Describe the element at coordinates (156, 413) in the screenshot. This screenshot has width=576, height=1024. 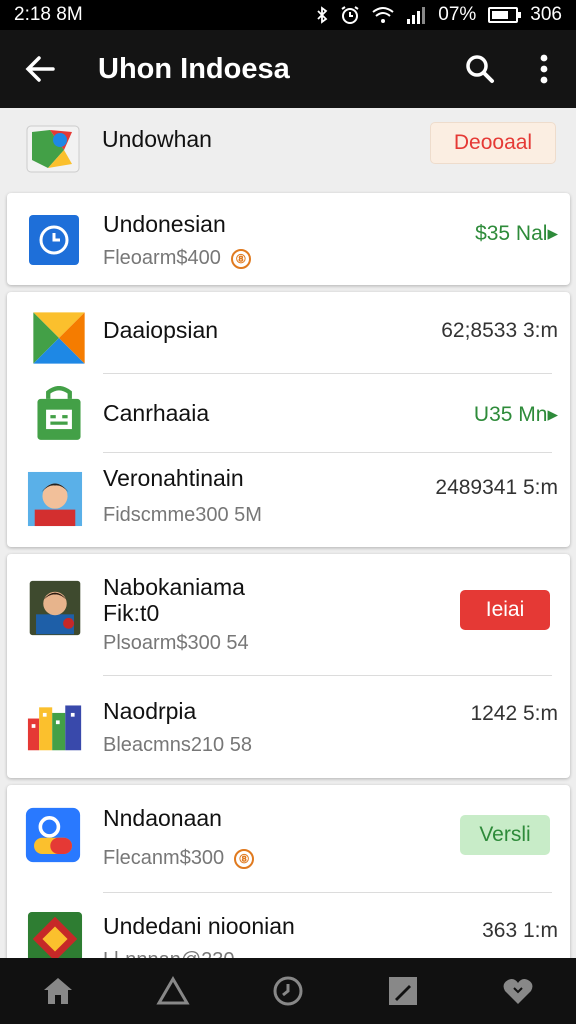
I see `item-title: Canrhaaia` at that location.